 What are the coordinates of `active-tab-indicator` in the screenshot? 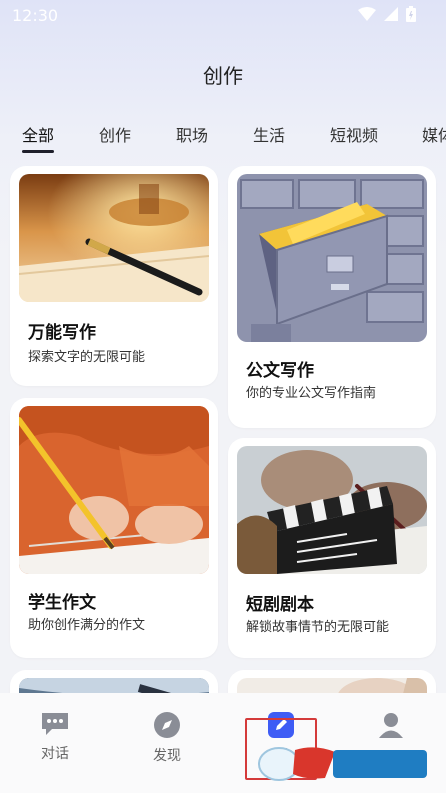 It's located at (38, 151).